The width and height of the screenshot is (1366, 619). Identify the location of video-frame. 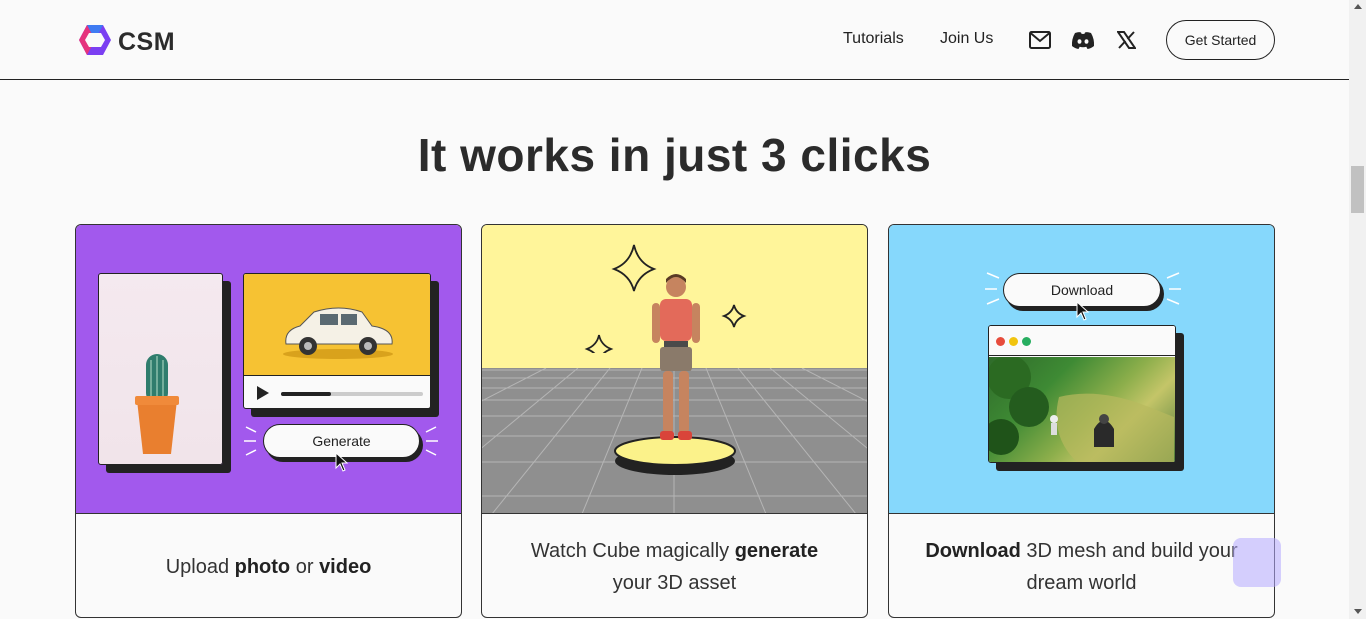
(337, 341).